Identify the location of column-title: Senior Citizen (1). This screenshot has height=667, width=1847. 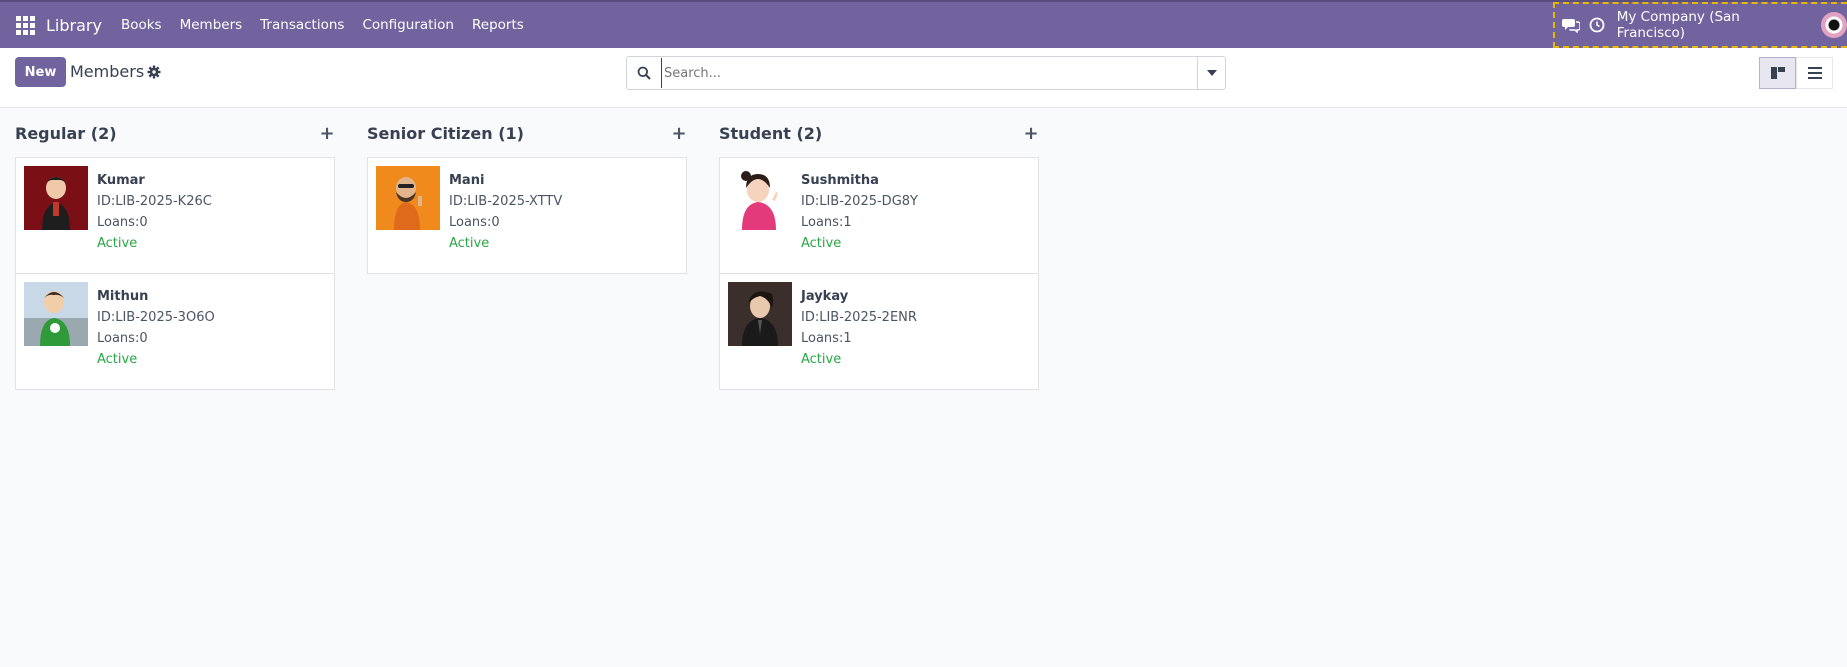
(445, 133).